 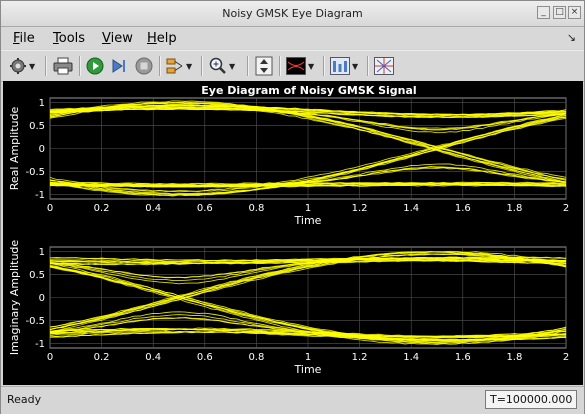 I want to click on eye-diagram-button, so click(x=384, y=66).